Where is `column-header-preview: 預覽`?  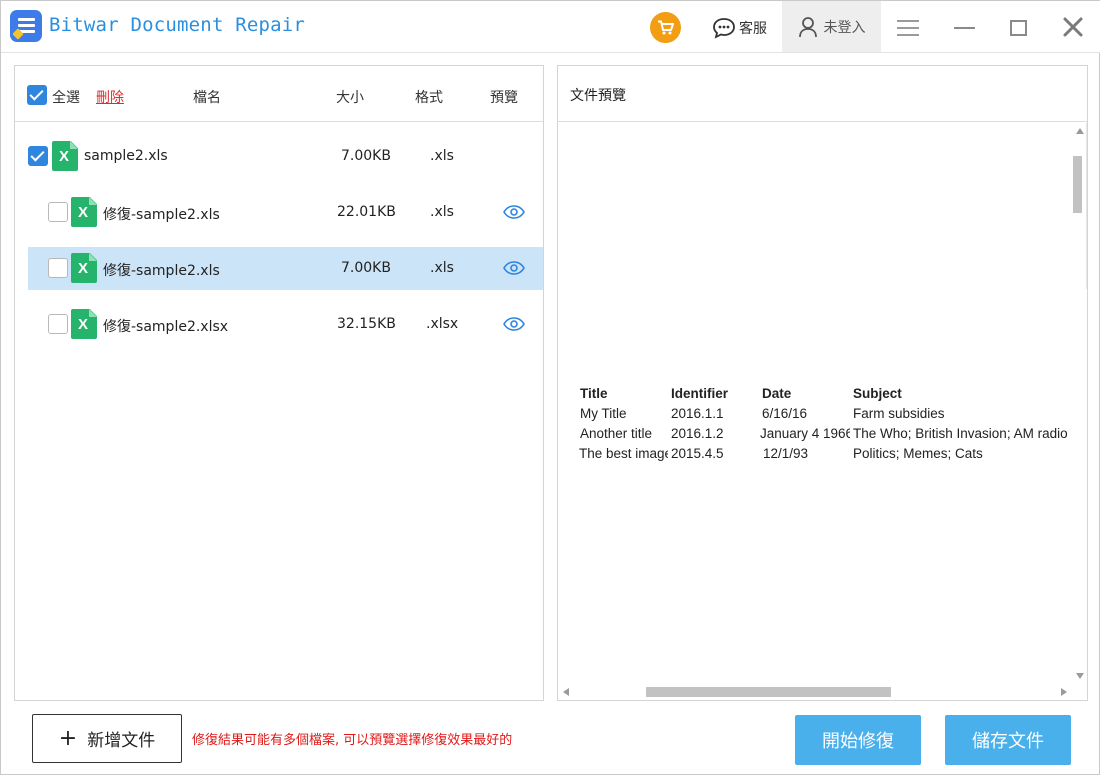 column-header-preview: 預覽 is located at coordinates (504, 97).